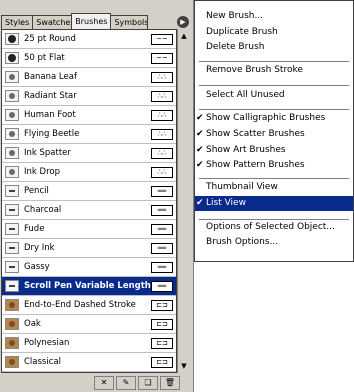 This screenshot has width=354, height=392. Describe the element at coordinates (89, 267) in the screenshot. I see `brush-row: Gassy ══` at that location.